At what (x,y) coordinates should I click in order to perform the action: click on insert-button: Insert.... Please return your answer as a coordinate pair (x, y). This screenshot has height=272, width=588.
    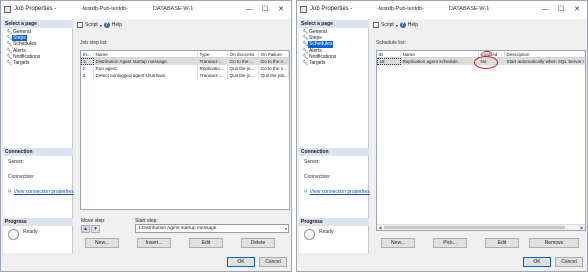
    Looking at the image, I should click on (154, 243).